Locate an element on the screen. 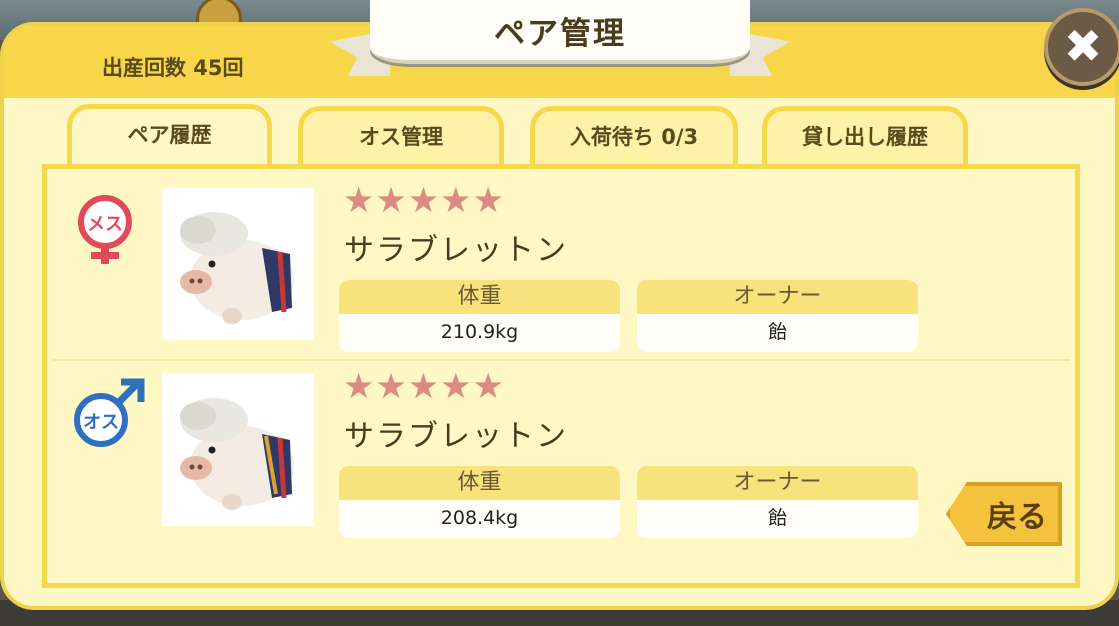  female-icon: メス is located at coordinates (105, 229).